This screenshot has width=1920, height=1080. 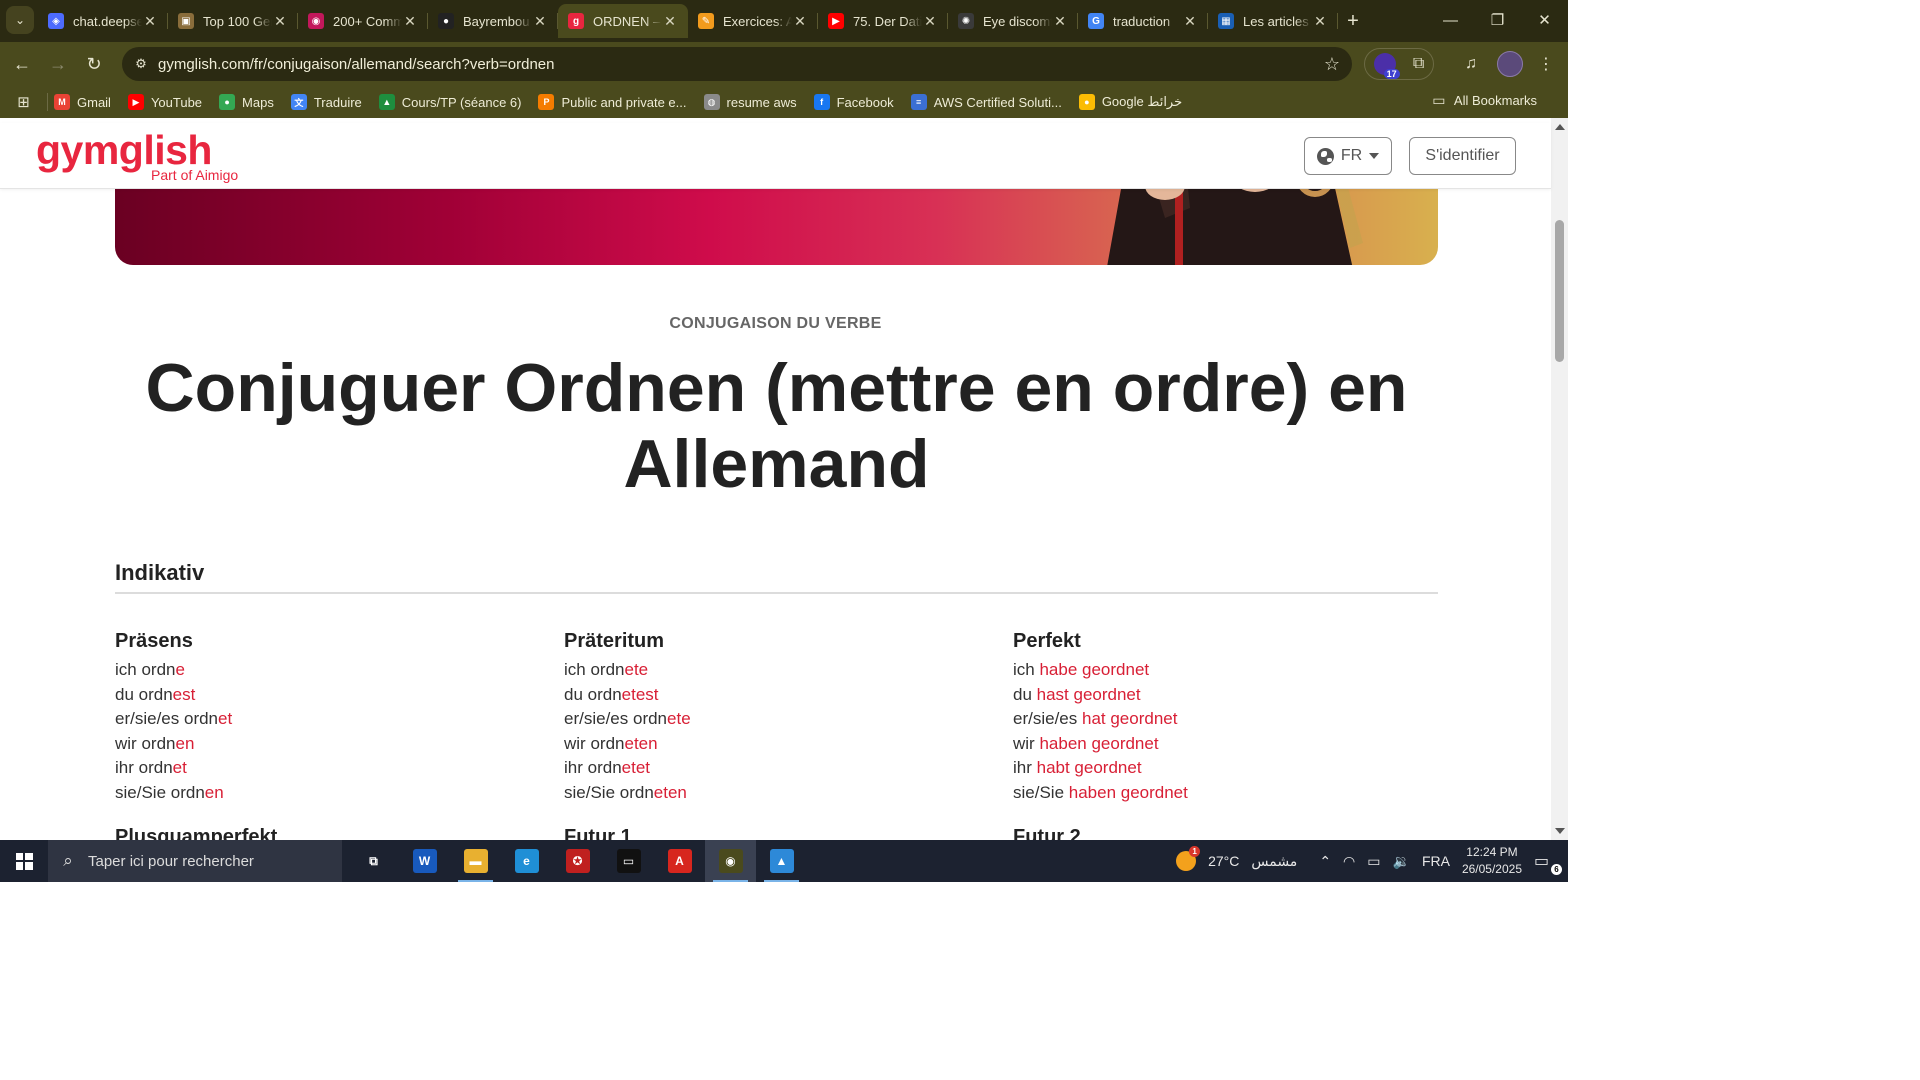 I want to click on browser-tab: ✺ Eye discomfort✕, so click(x=1013, y=21).